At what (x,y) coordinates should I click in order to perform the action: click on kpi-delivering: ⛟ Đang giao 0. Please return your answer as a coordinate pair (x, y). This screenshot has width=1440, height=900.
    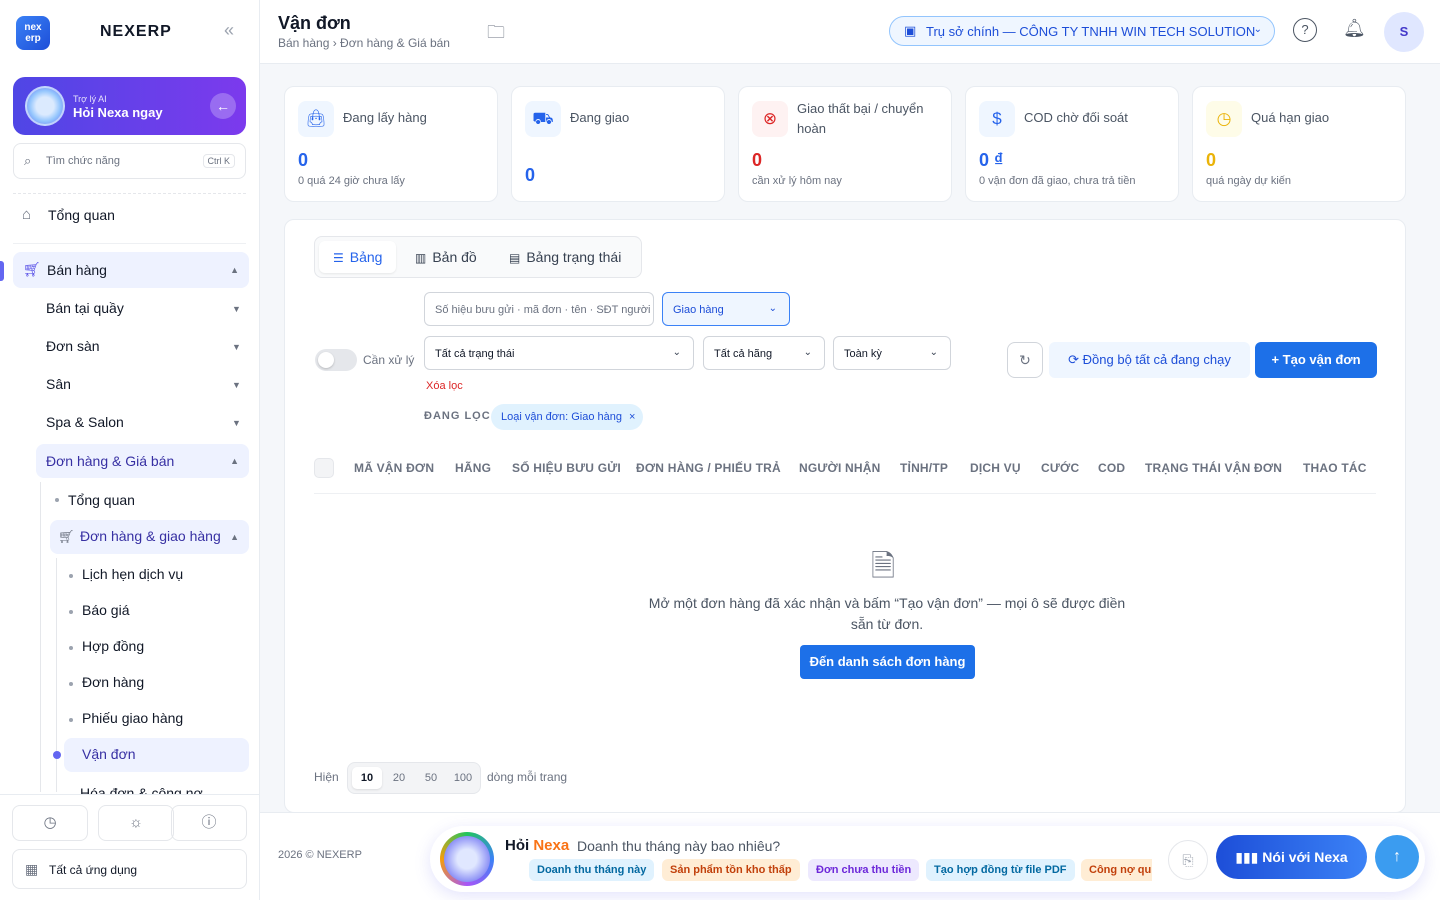
    Looking at the image, I should click on (618, 144).